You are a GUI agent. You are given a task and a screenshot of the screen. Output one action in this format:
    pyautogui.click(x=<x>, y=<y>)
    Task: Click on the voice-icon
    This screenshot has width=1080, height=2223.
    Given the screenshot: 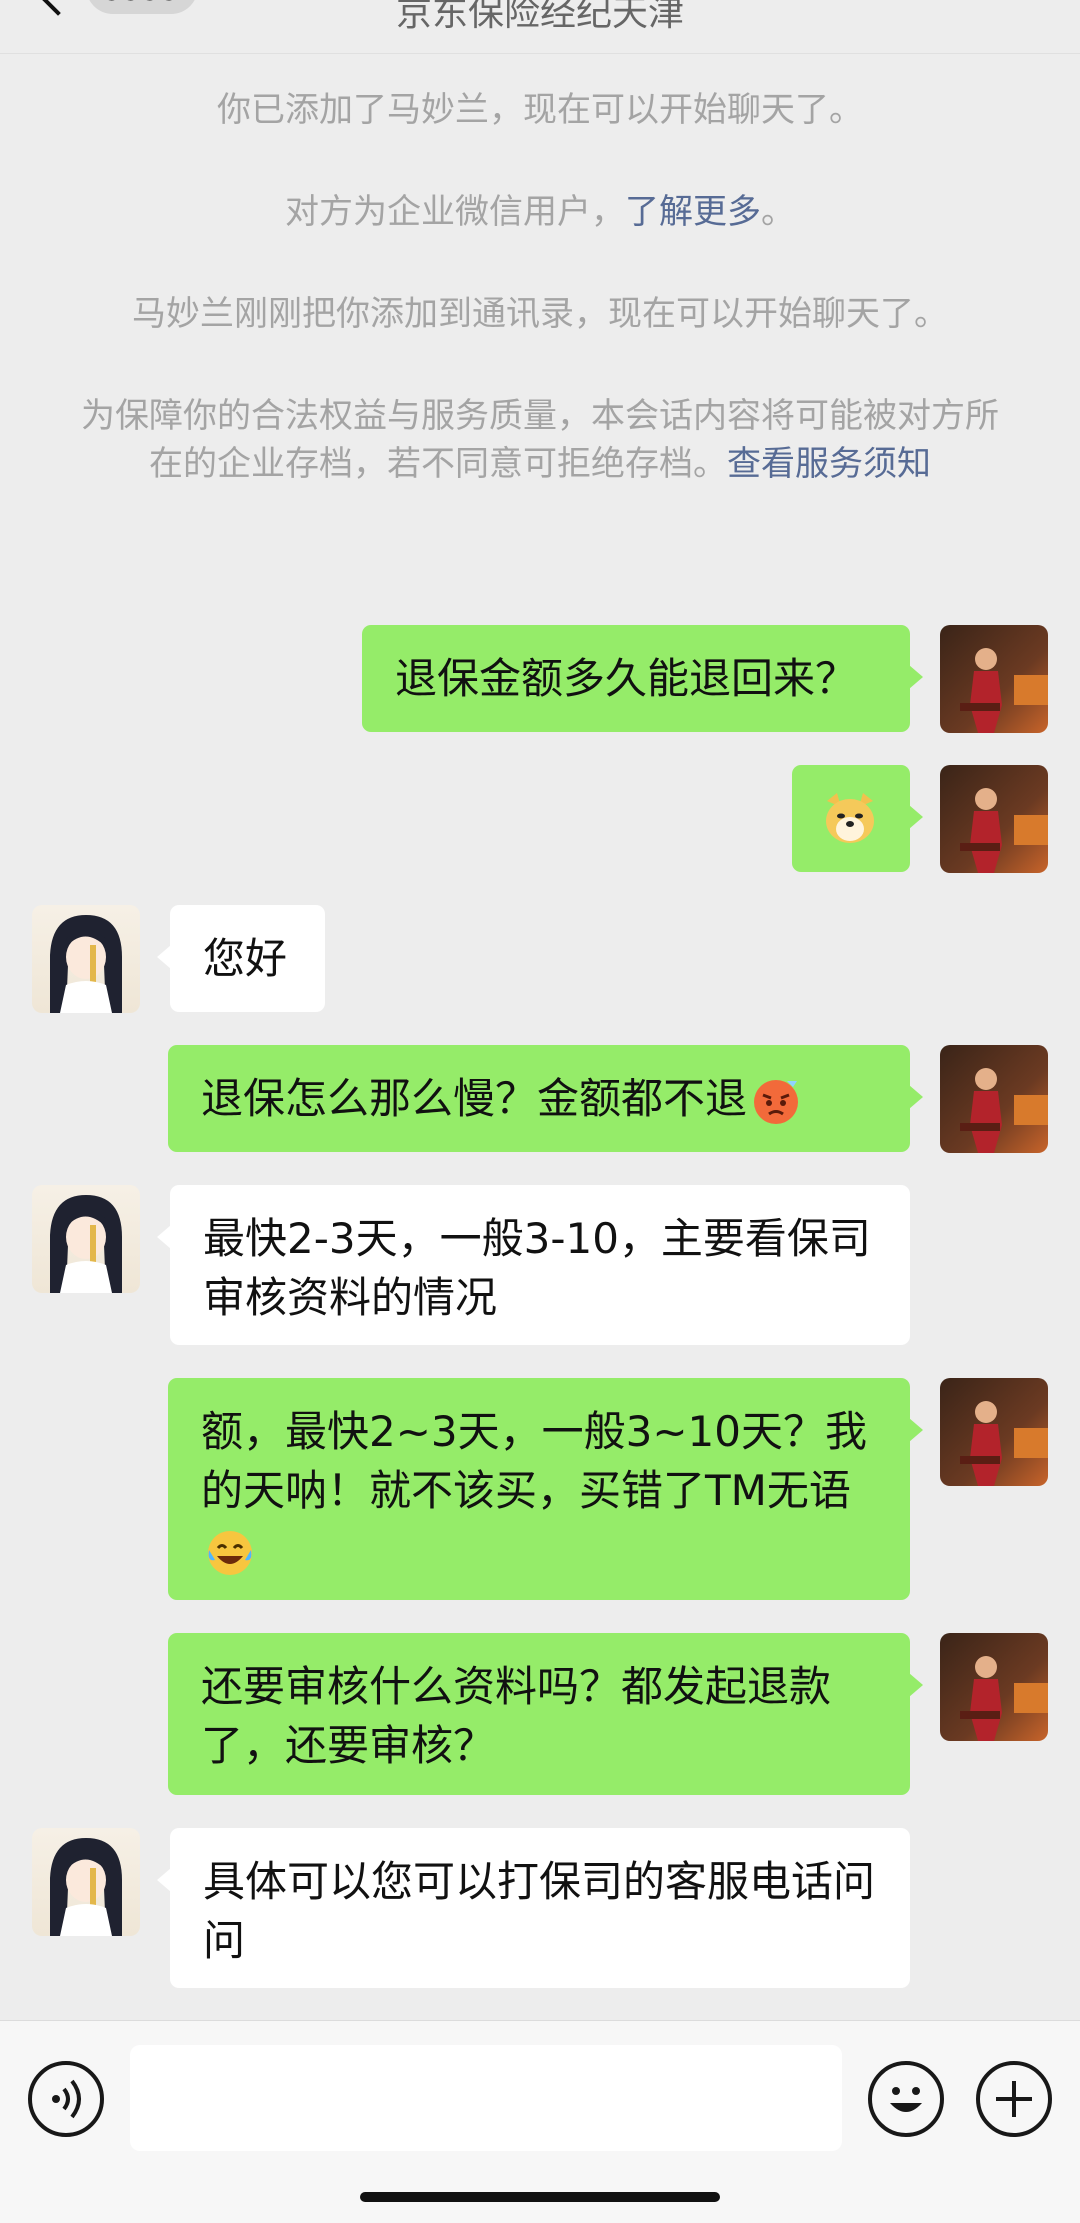 What is the action you would take?
    pyautogui.click(x=66, y=2099)
    